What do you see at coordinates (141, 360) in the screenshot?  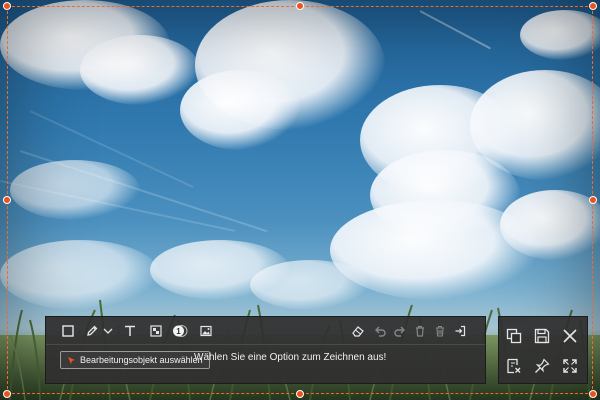 I see `select-edit-object-label: Bearbeitungsobjekt auswählen` at bounding box center [141, 360].